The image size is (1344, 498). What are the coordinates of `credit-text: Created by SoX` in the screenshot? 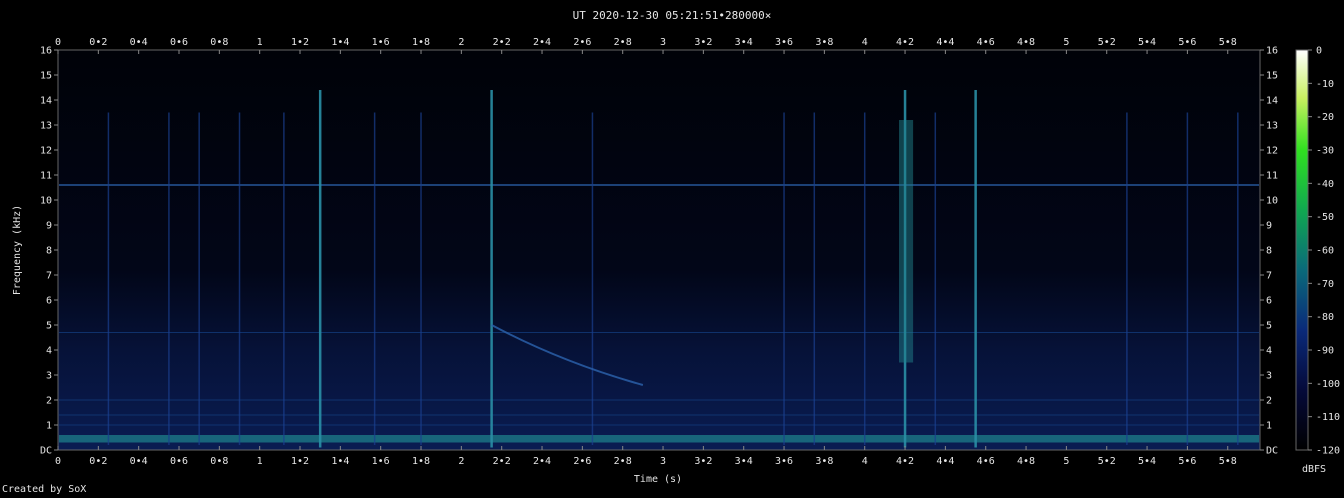 It's located at (44, 489).